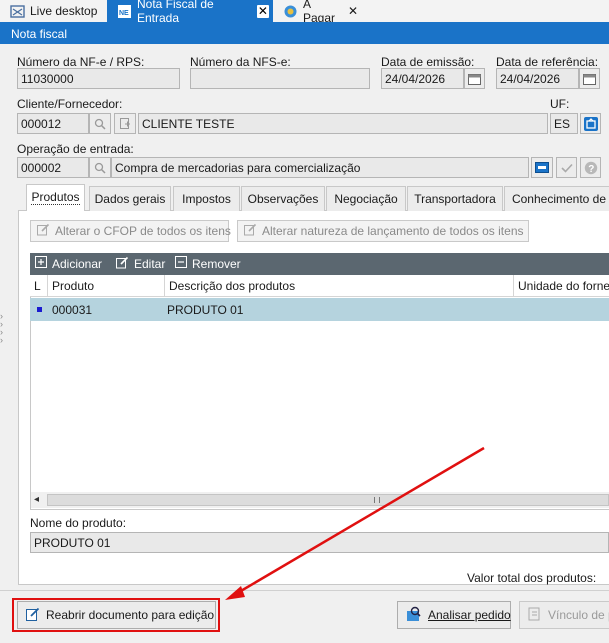 This screenshot has height=643, width=609. Describe the element at coordinates (355, 523) in the screenshot. I see `annotation-arrow` at that location.